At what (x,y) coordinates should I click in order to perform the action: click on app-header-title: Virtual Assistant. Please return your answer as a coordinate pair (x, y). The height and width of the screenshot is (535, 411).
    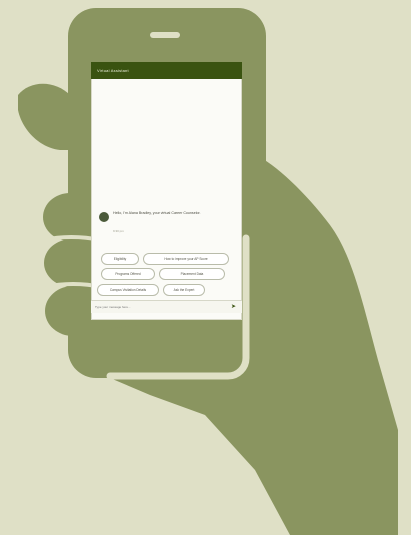
    Looking at the image, I should click on (166, 70).